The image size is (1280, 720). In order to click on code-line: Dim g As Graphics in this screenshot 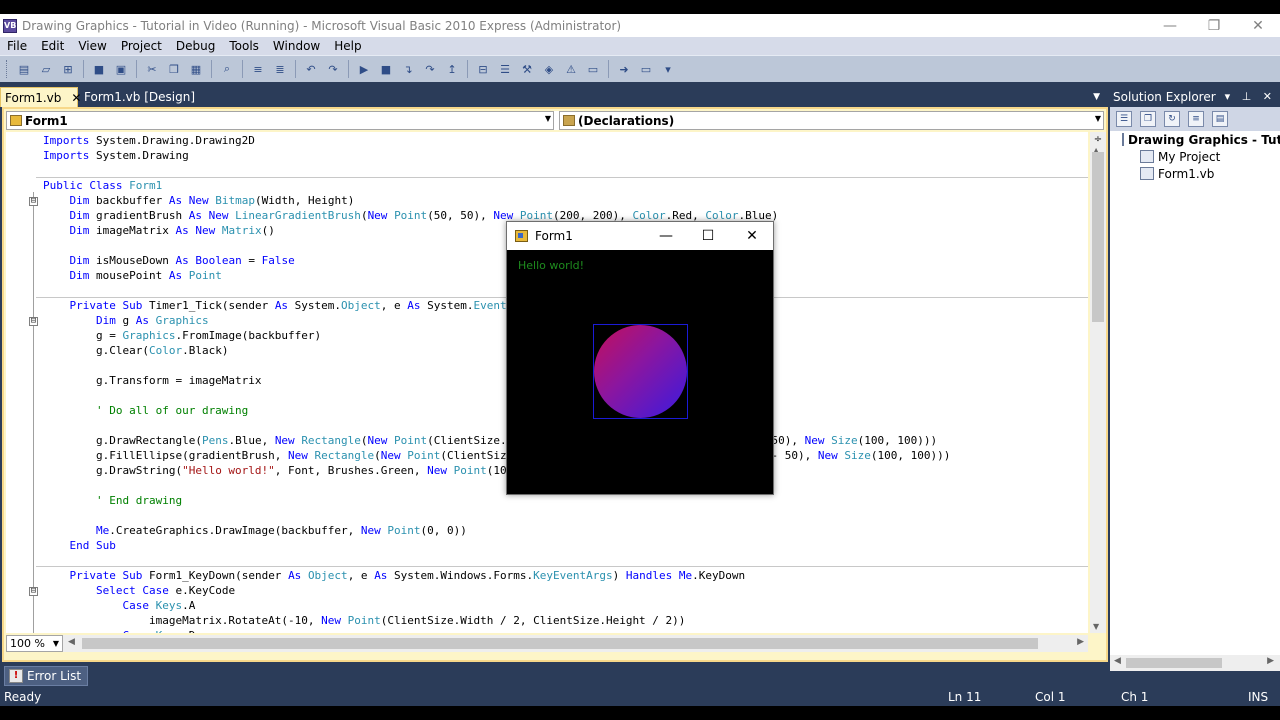, I will do `click(496, 320)`.